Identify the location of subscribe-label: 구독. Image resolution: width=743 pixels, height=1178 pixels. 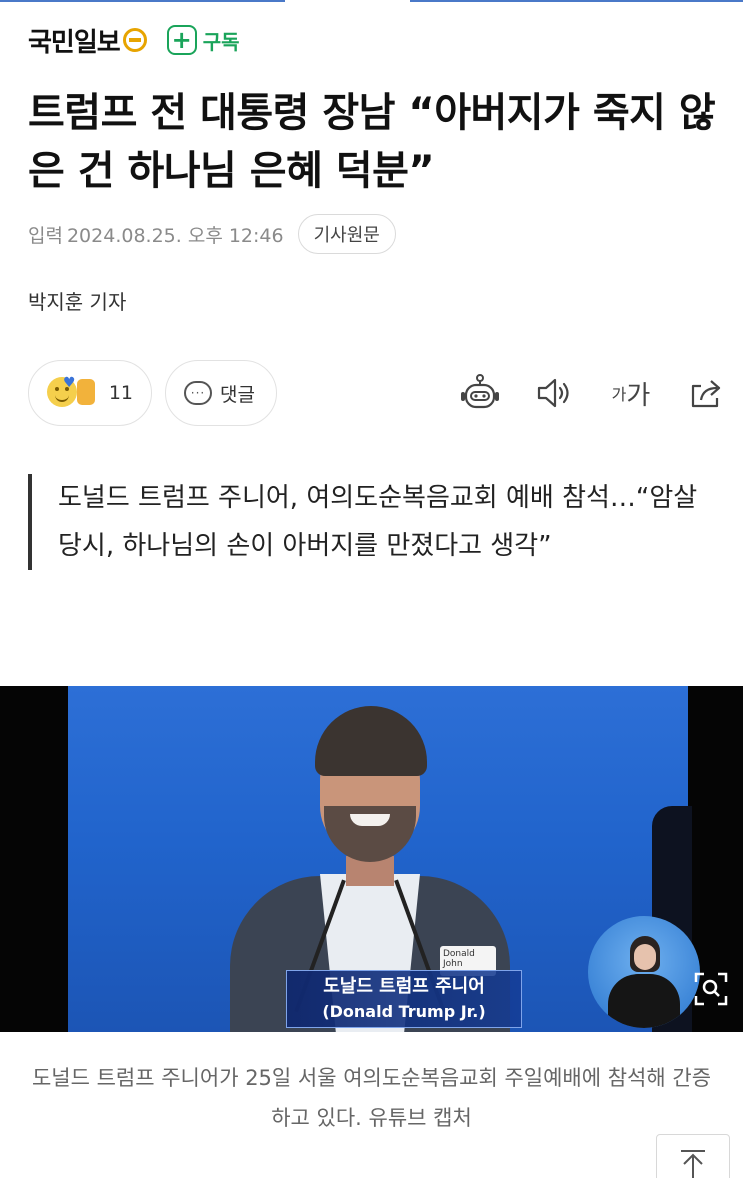
(221, 41).